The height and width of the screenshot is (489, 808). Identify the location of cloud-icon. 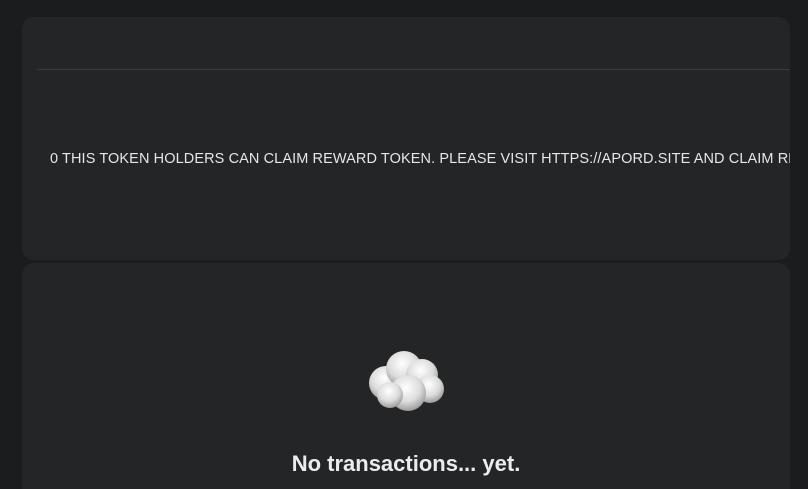
(406, 381).